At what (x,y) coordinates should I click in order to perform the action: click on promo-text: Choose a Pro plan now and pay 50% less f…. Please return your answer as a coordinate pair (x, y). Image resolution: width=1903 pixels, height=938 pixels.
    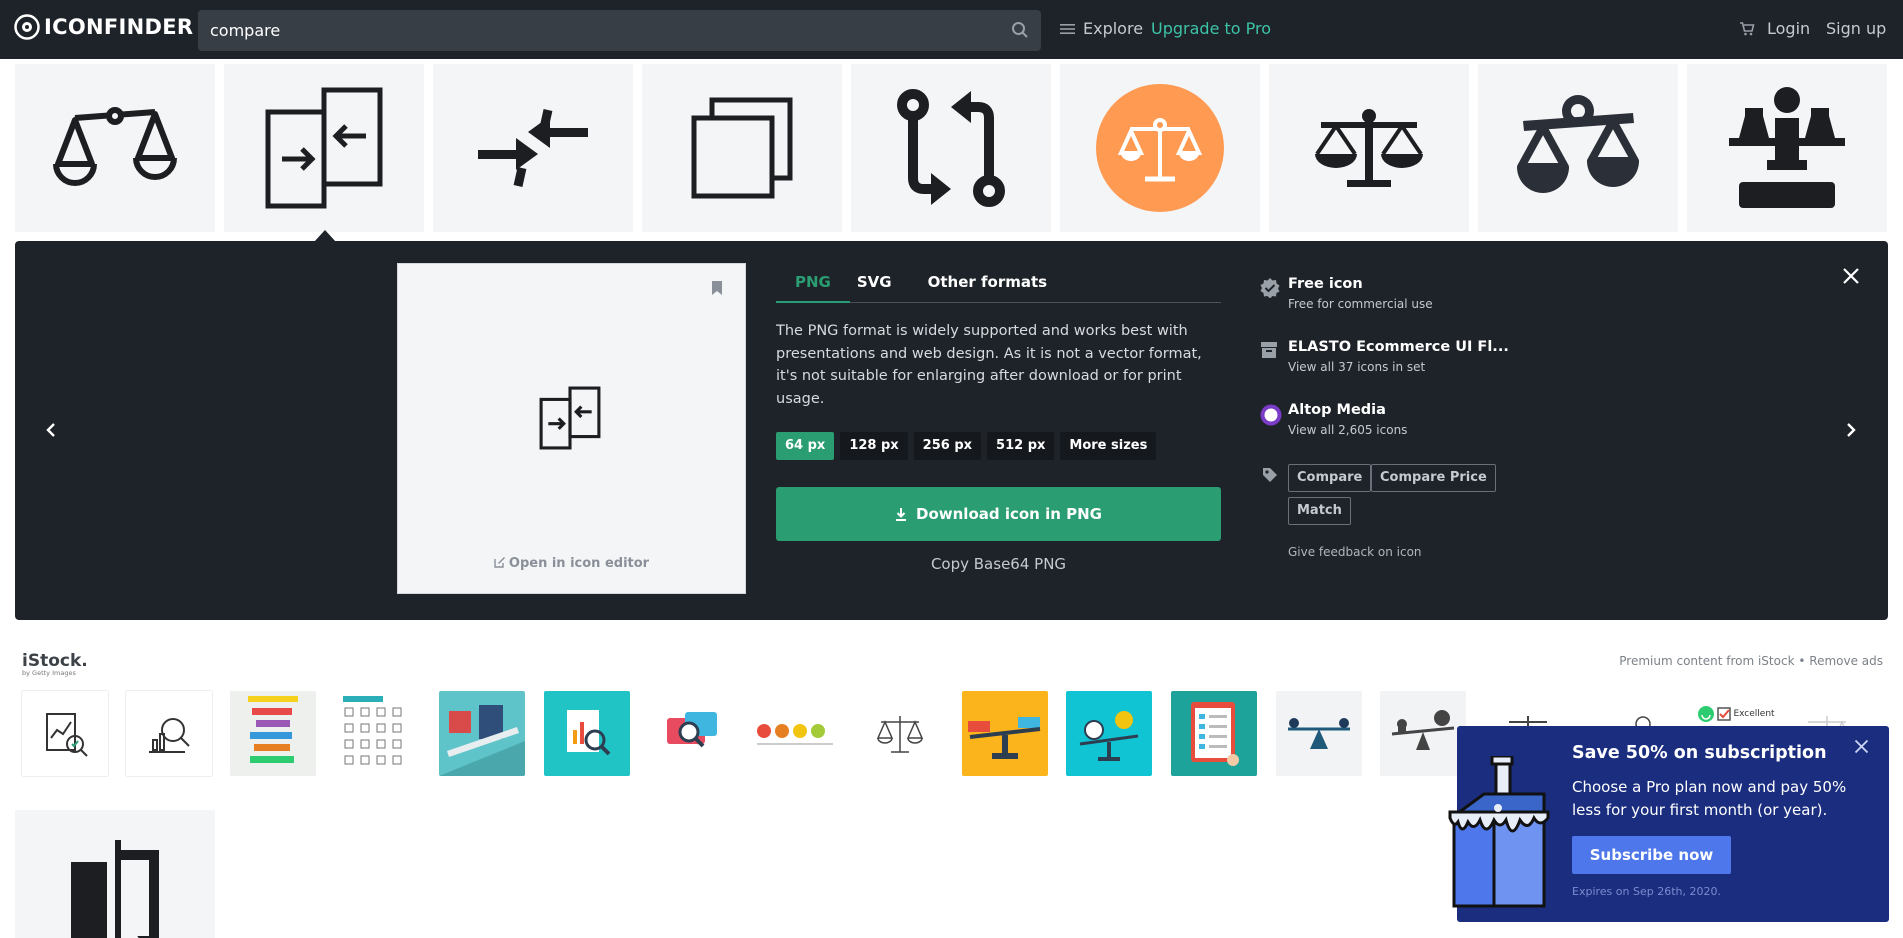
    Looking at the image, I should click on (1709, 798).